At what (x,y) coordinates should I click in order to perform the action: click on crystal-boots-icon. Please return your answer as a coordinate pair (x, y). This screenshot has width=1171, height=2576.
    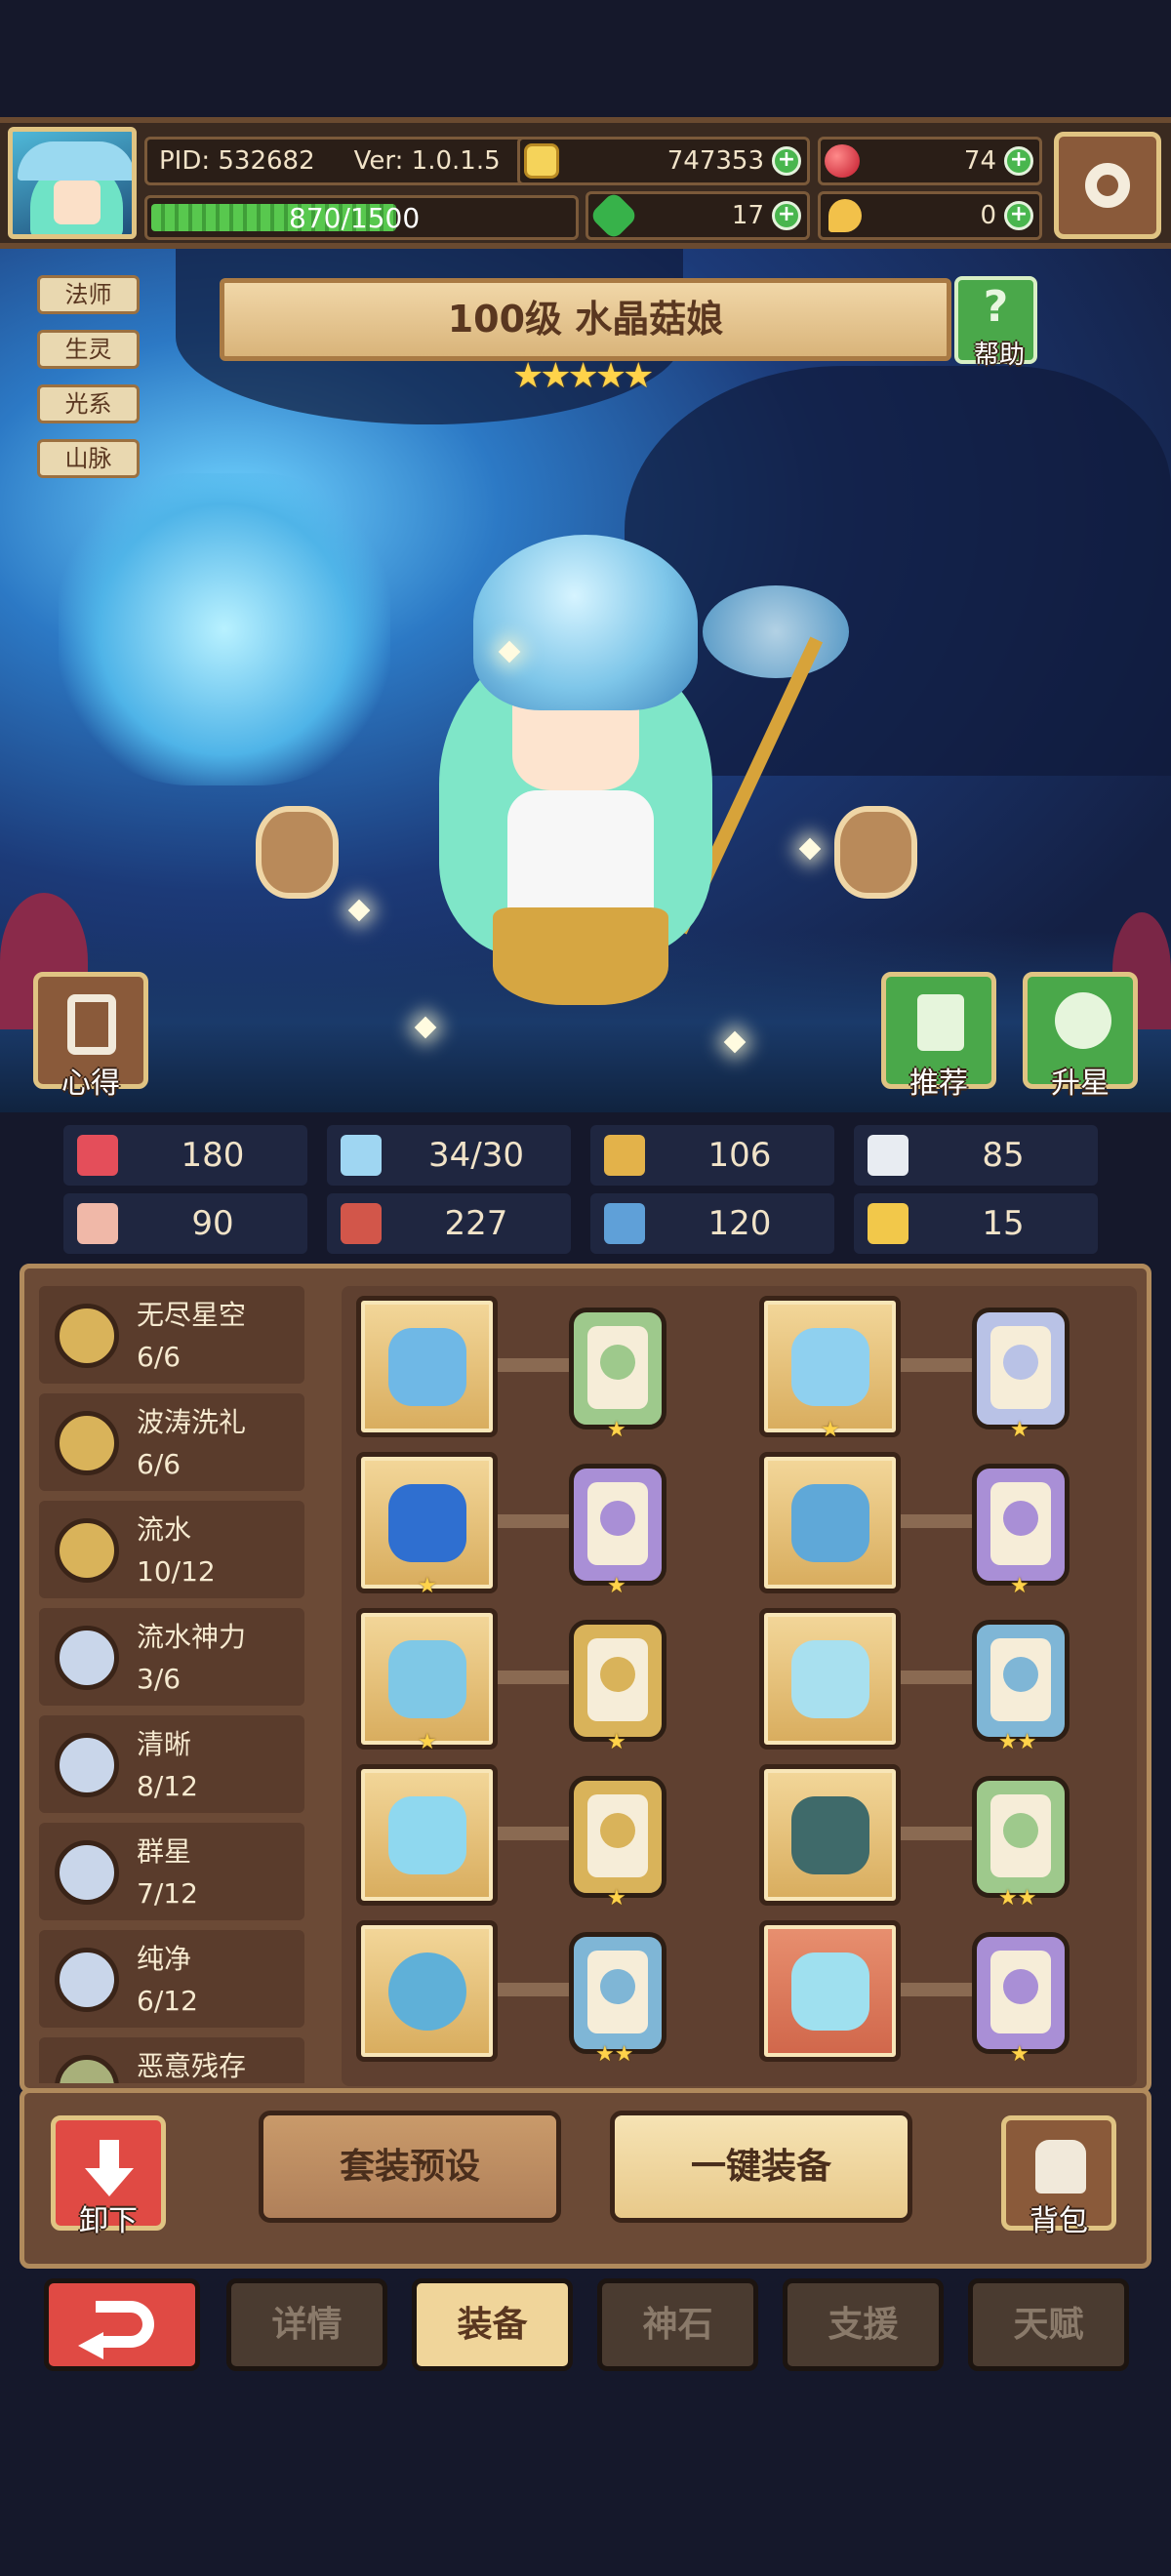
    Looking at the image, I should click on (830, 1991).